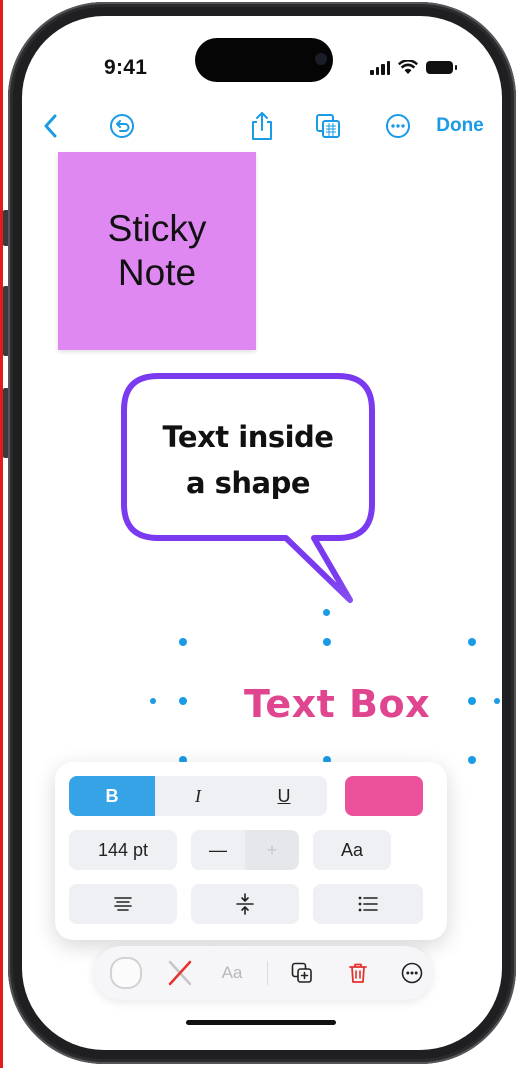  I want to click on vertical-align-button, so click(245, 904).